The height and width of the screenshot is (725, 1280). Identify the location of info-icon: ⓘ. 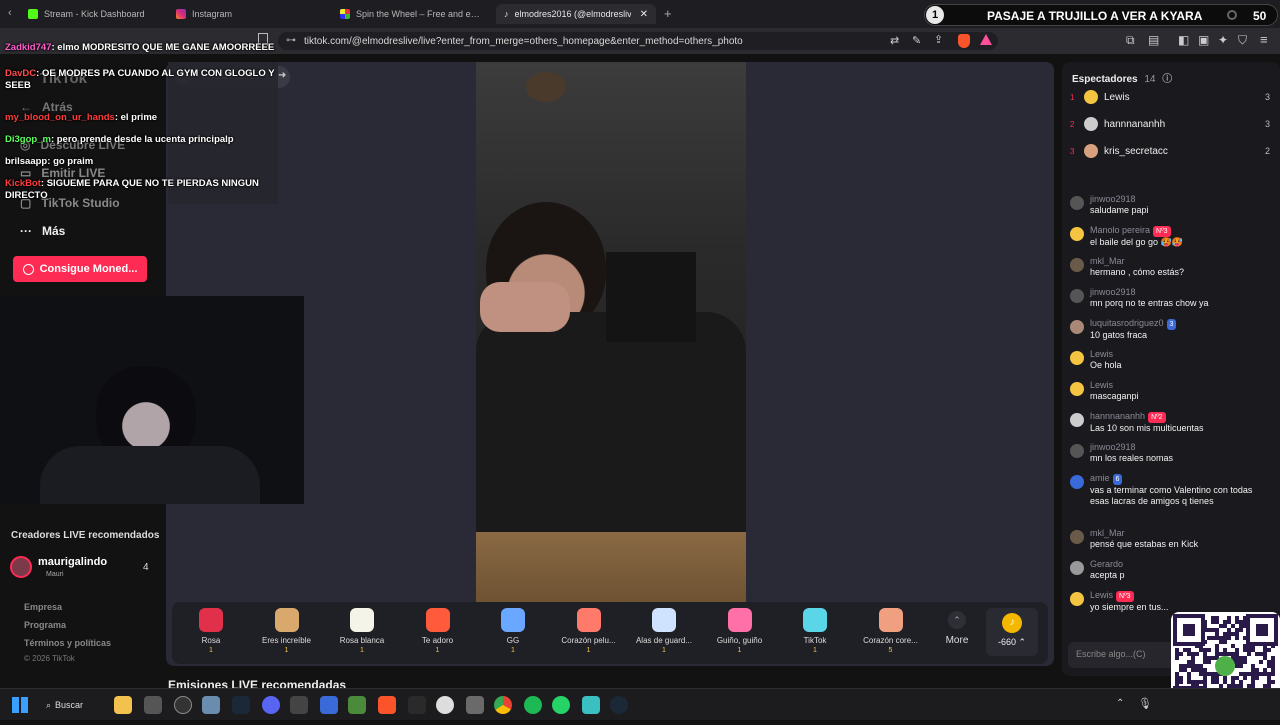
(1167, 79).